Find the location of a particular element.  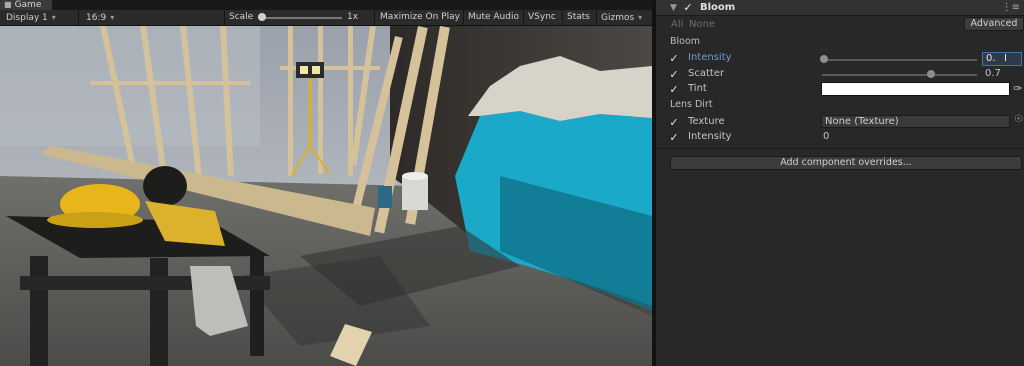

text-cursor-icon: I is located at coordinates (1005, 58).